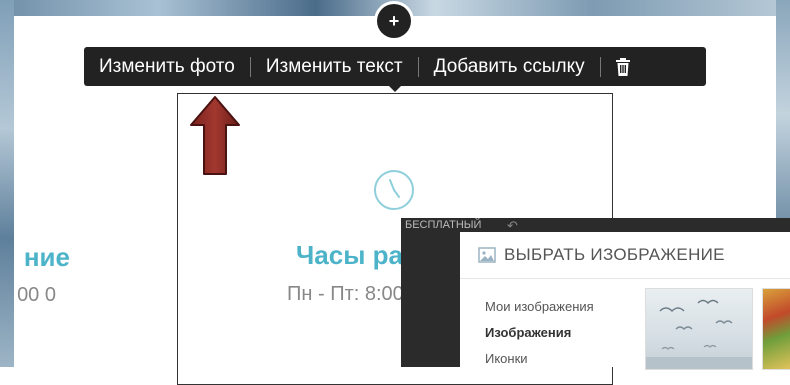 The height and width of the screenshot is (385, 790). I want to click on delete-button, so click(623, 66).